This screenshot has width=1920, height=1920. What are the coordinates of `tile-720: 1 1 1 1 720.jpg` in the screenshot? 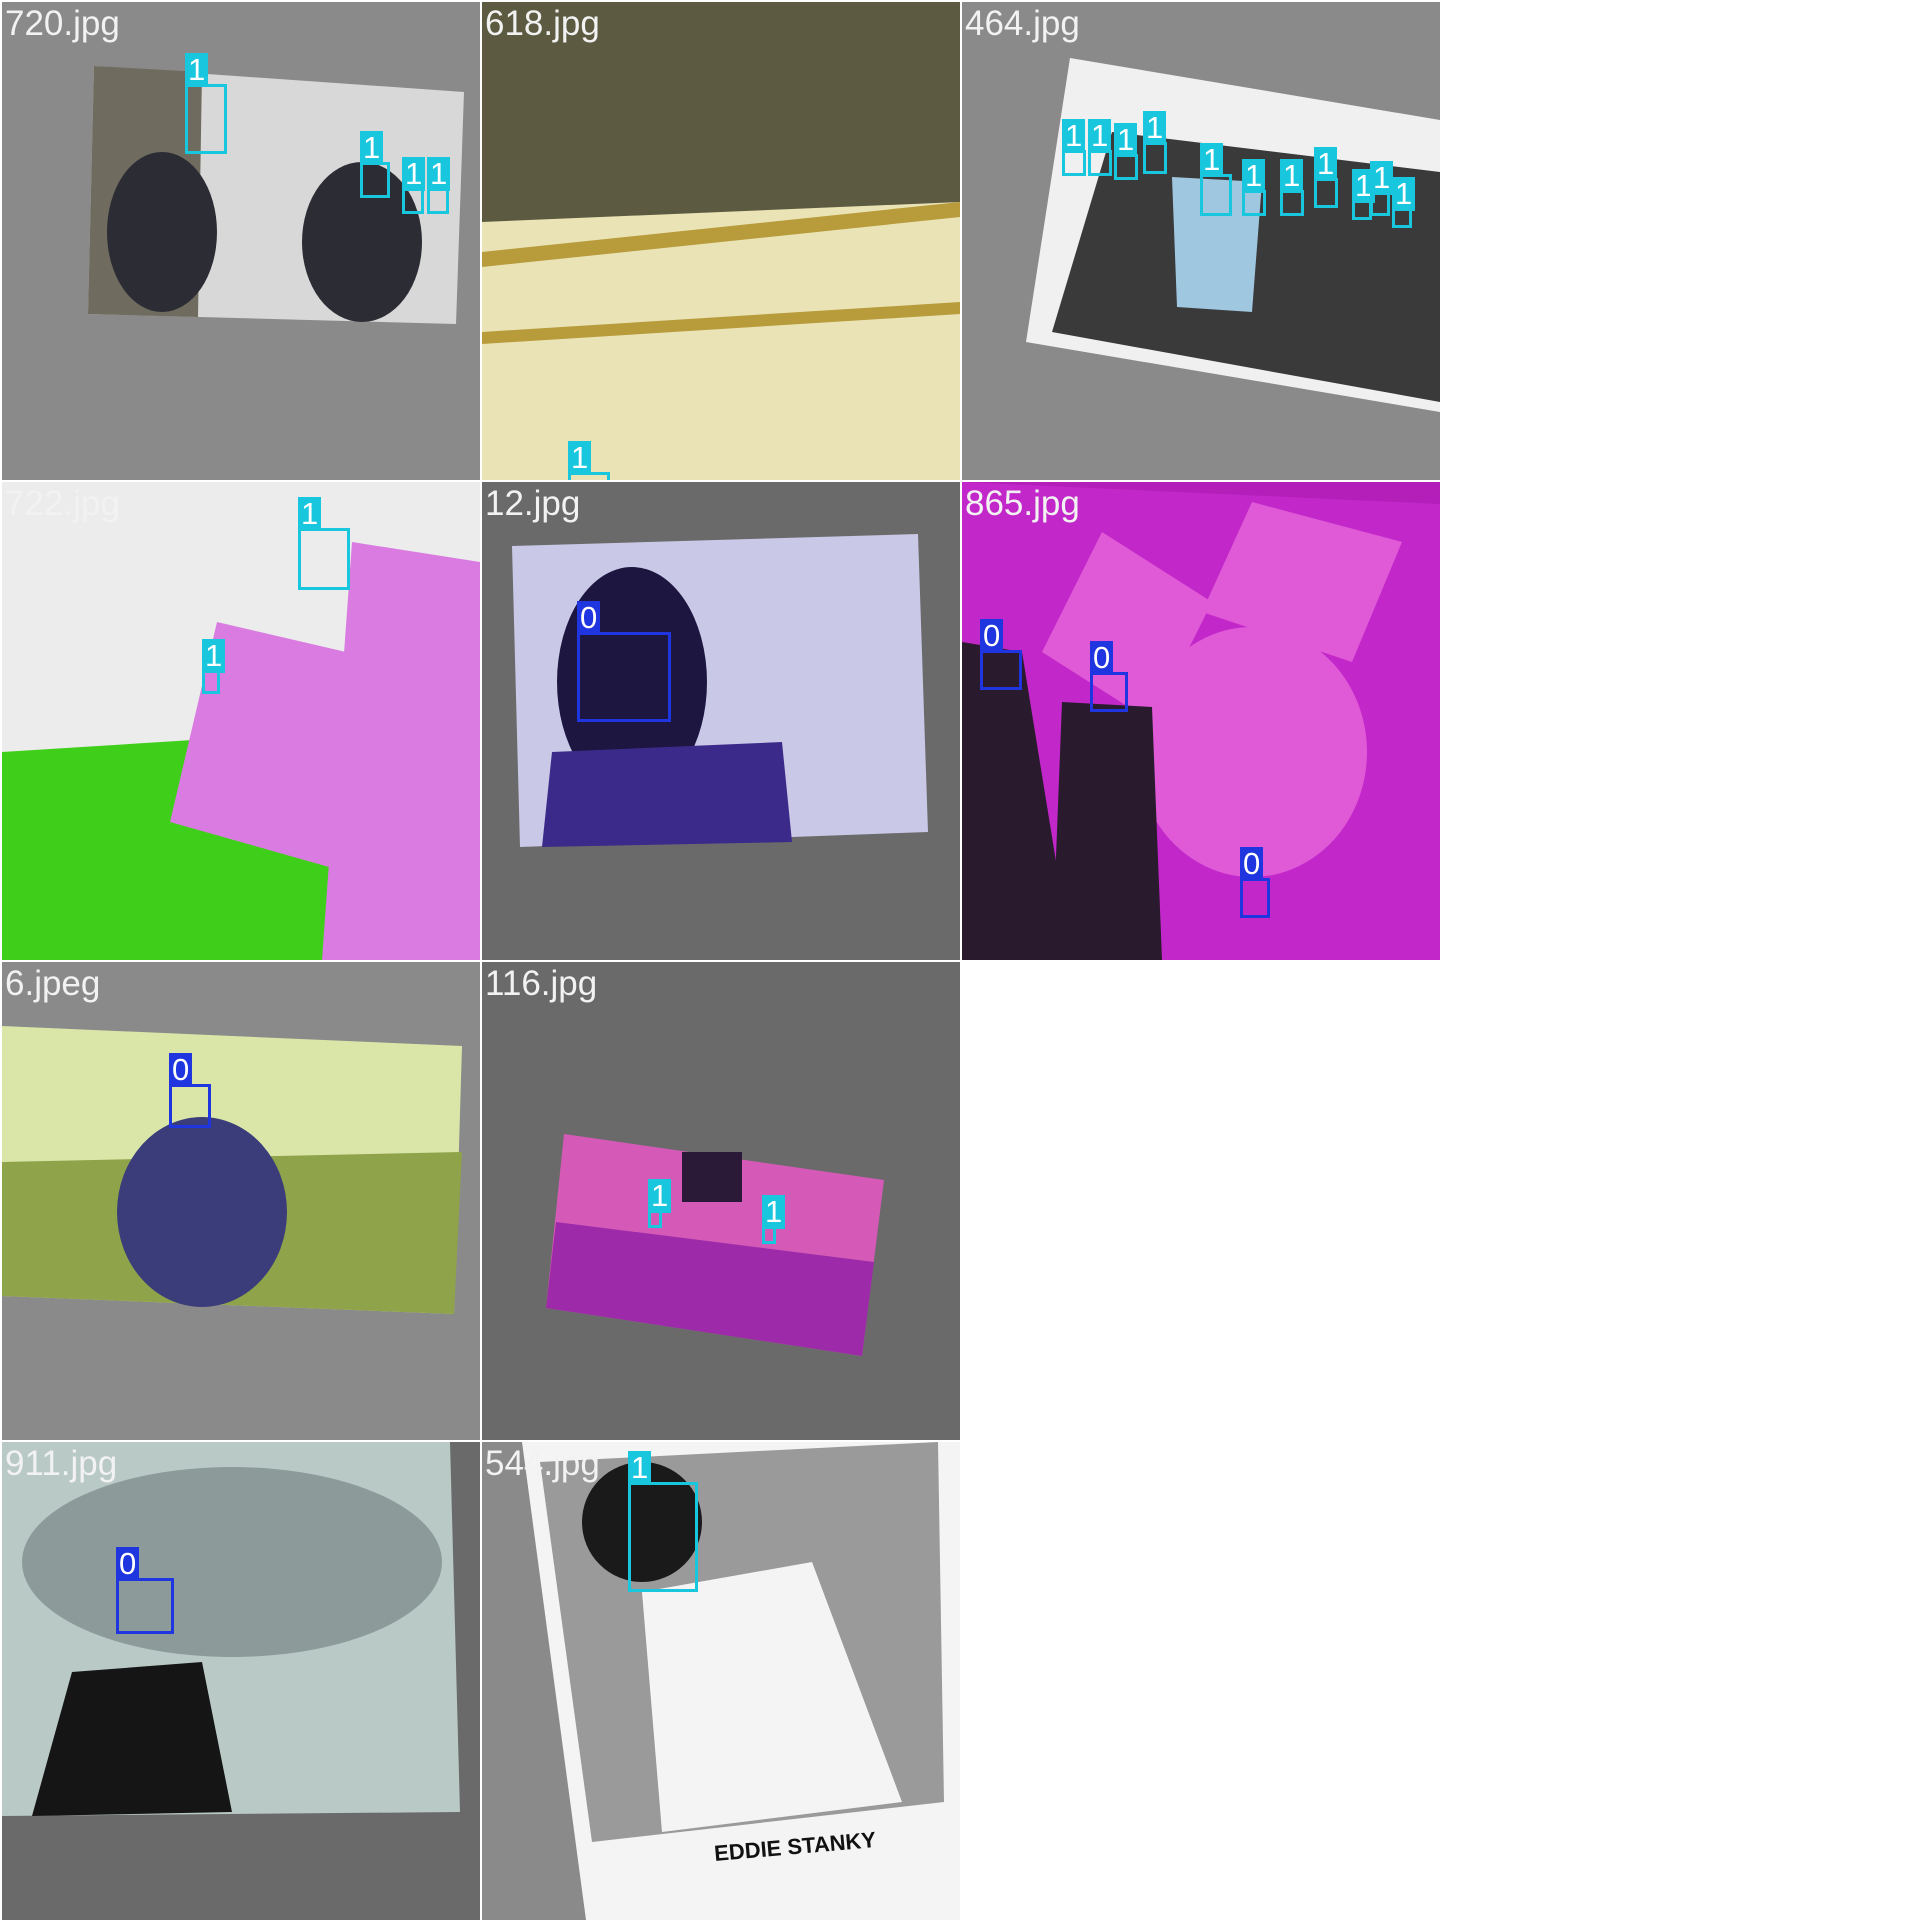 It's located at (241, 241).